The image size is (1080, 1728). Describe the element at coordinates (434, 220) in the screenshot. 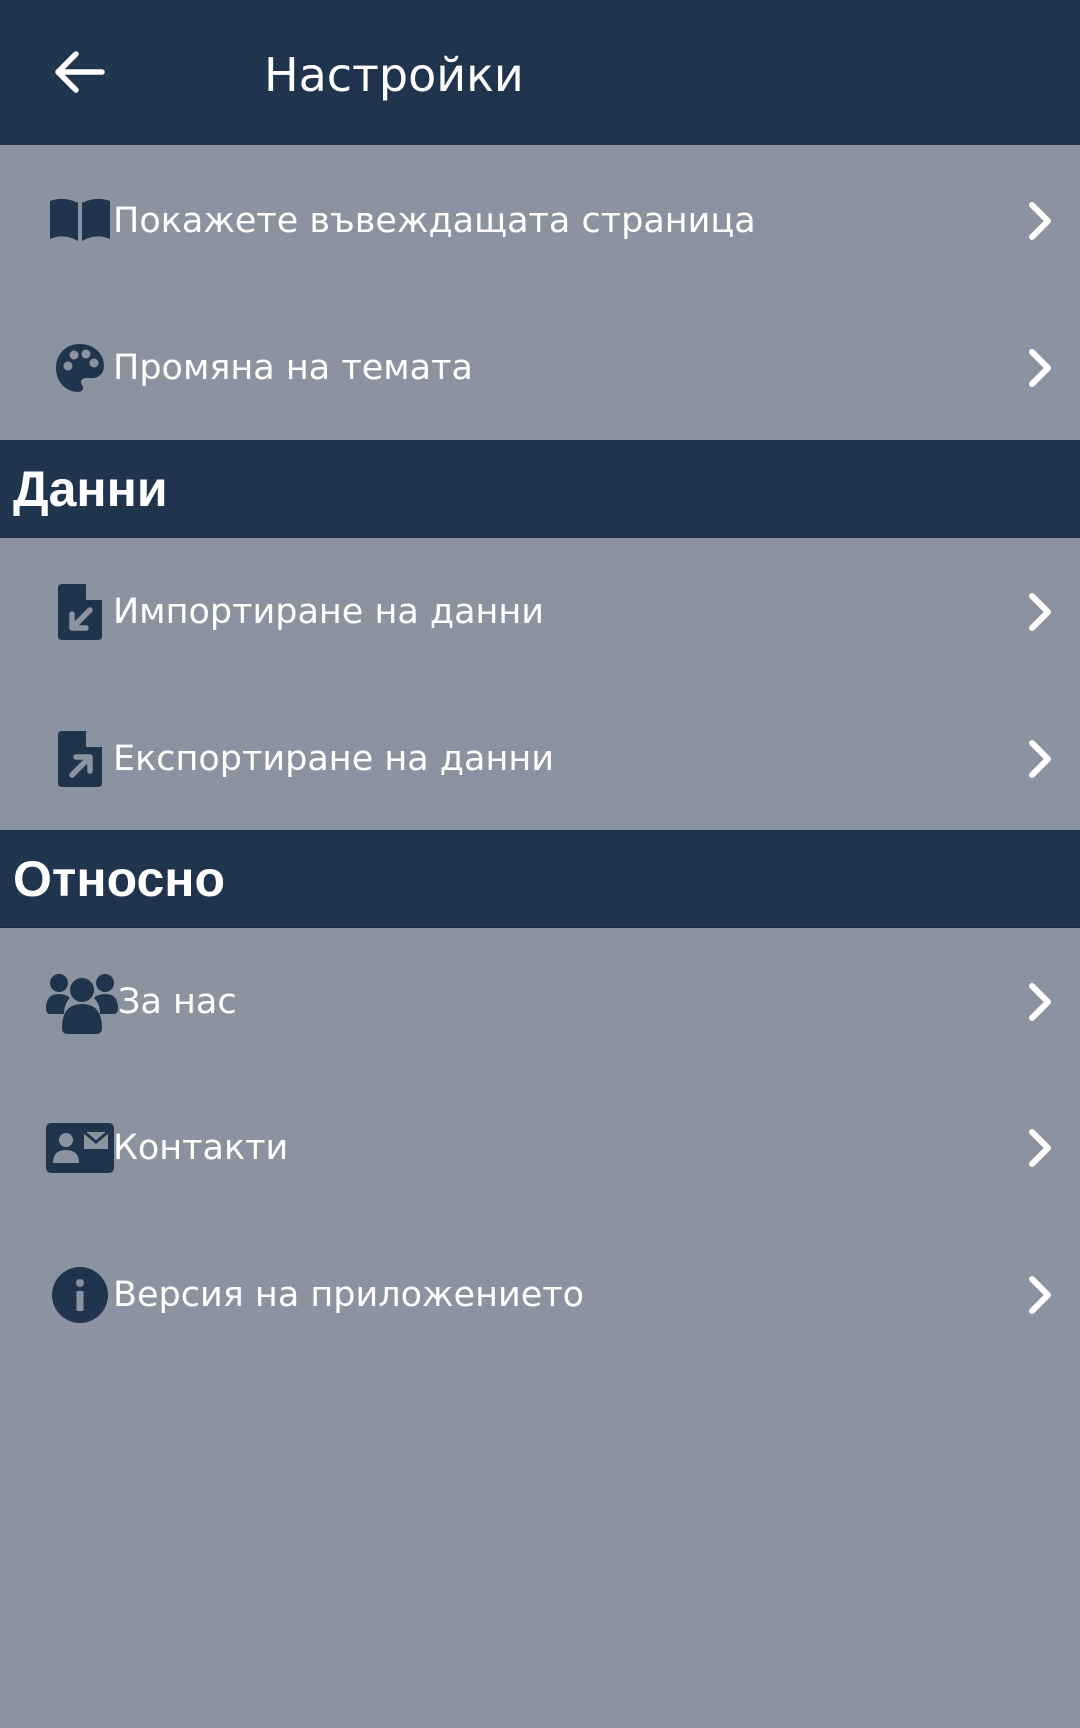

I see `settings-item-label: Покажете въвеждащата страница` at that location.